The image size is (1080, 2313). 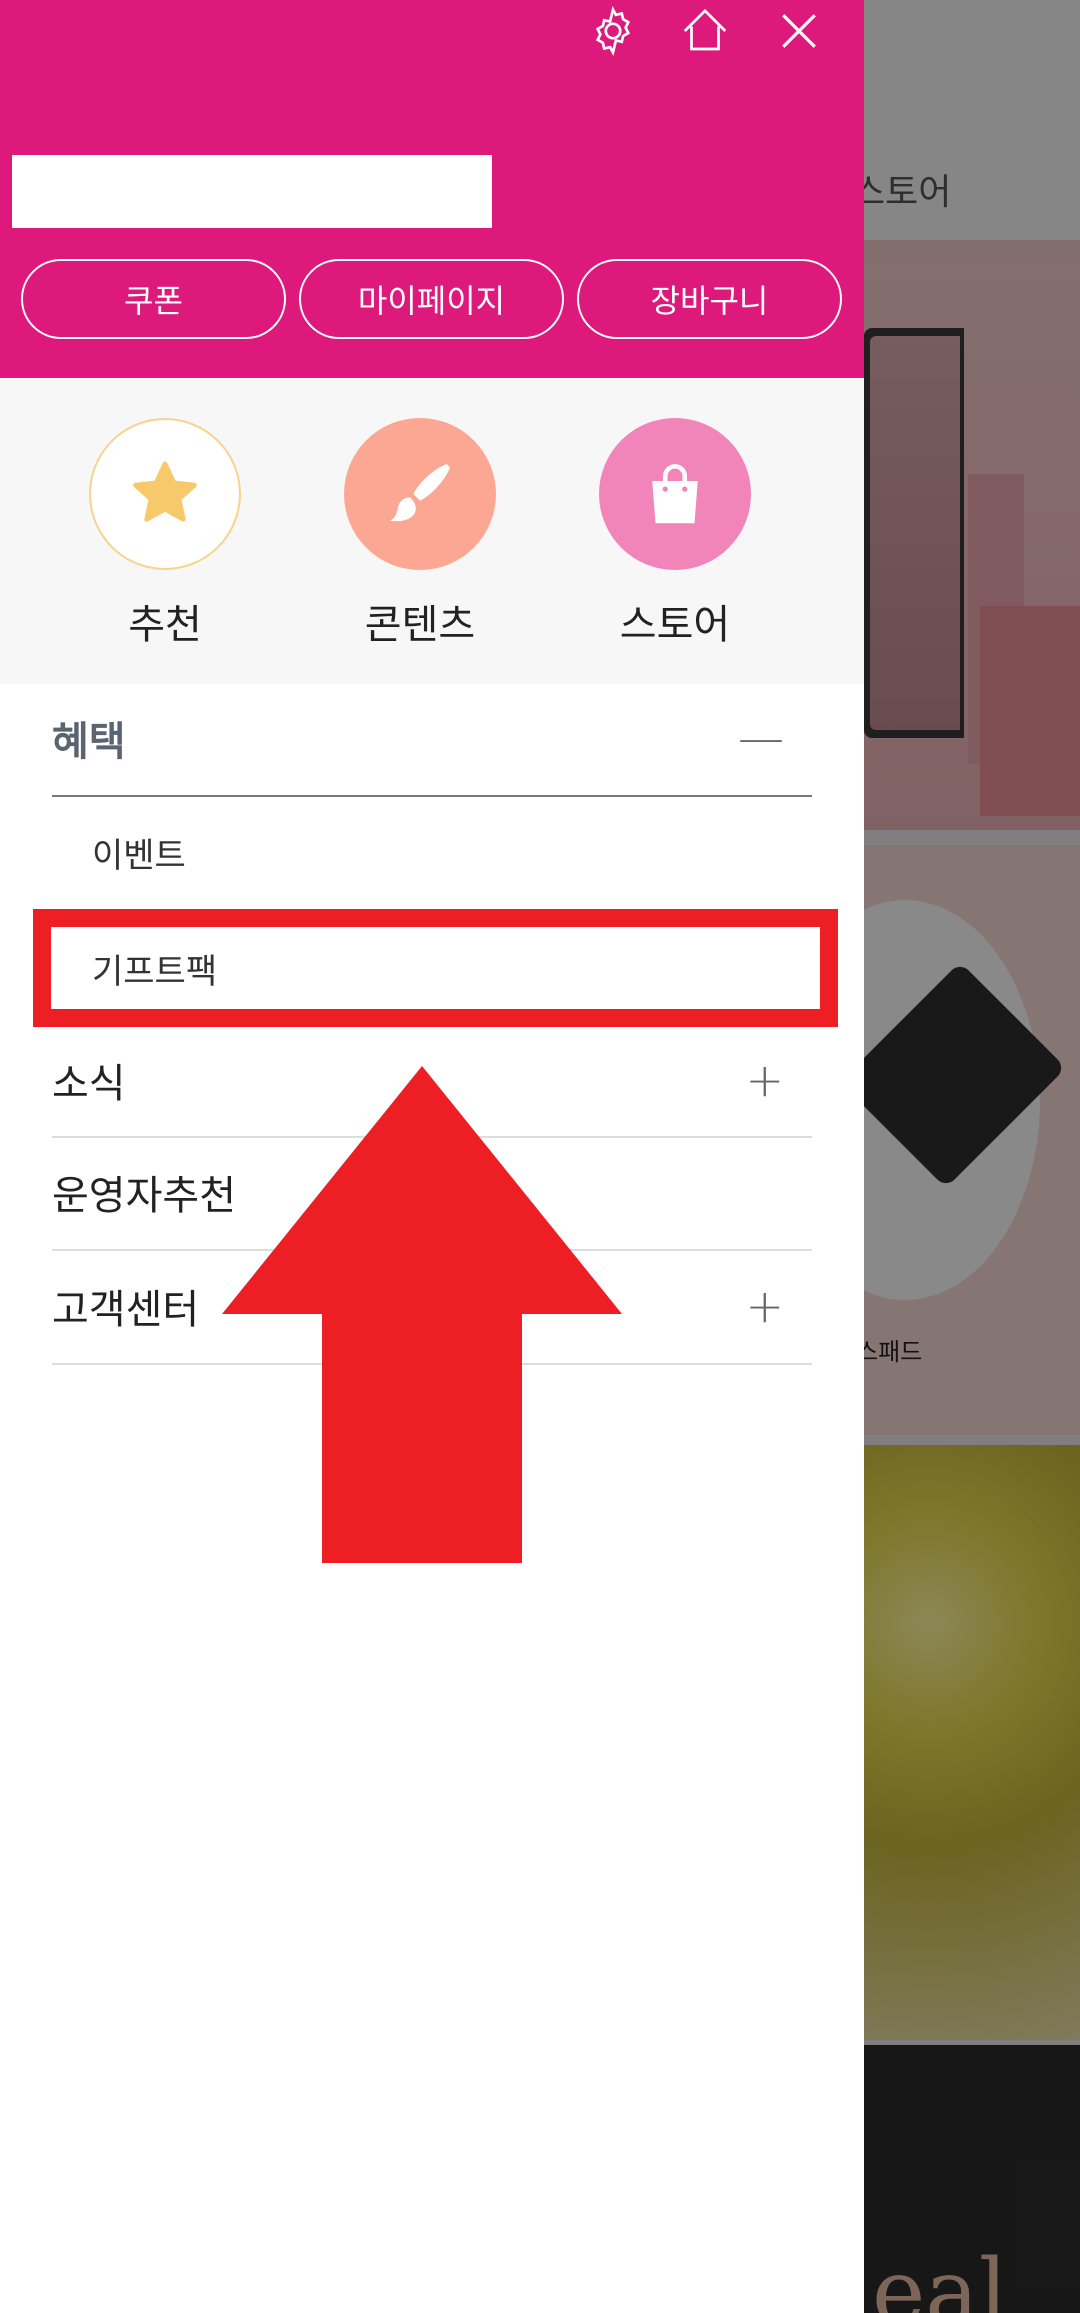 I want to click on minus-icon: —, so click(x=761, y=738).